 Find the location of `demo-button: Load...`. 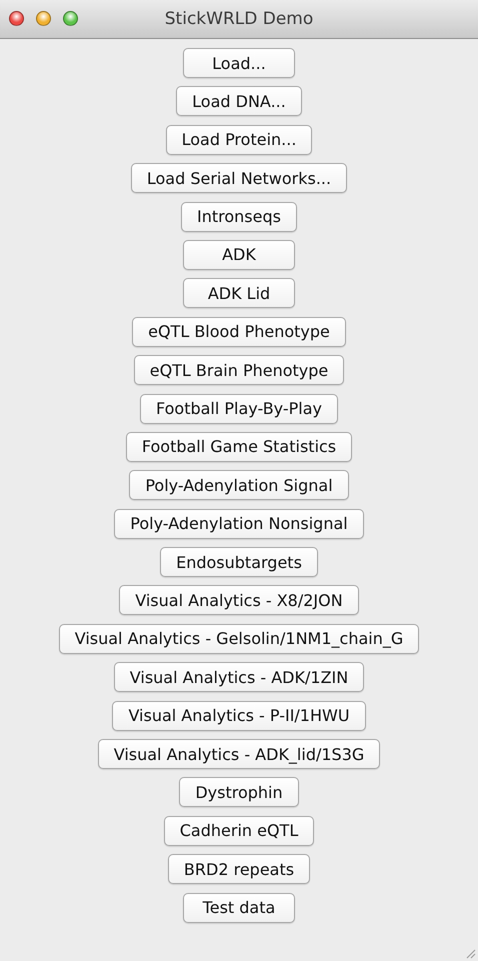

demo-button: Load... is located at coordinates (239, 63).